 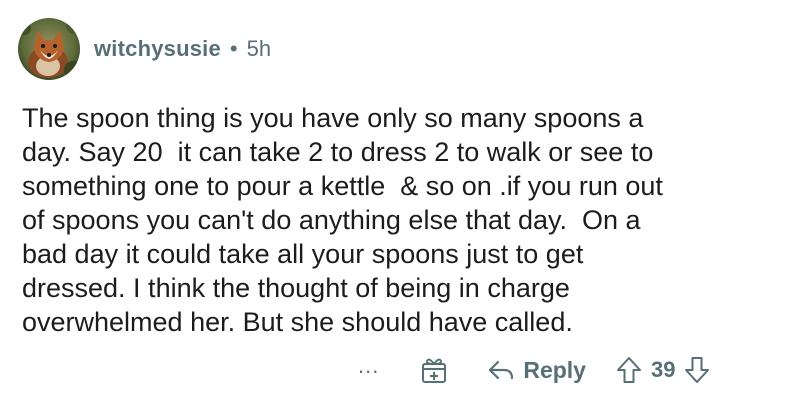 What do you see at coordinates (259, 49) in the screenshot?
I see `comment-age: 5h` at bounding box center [259, 49].